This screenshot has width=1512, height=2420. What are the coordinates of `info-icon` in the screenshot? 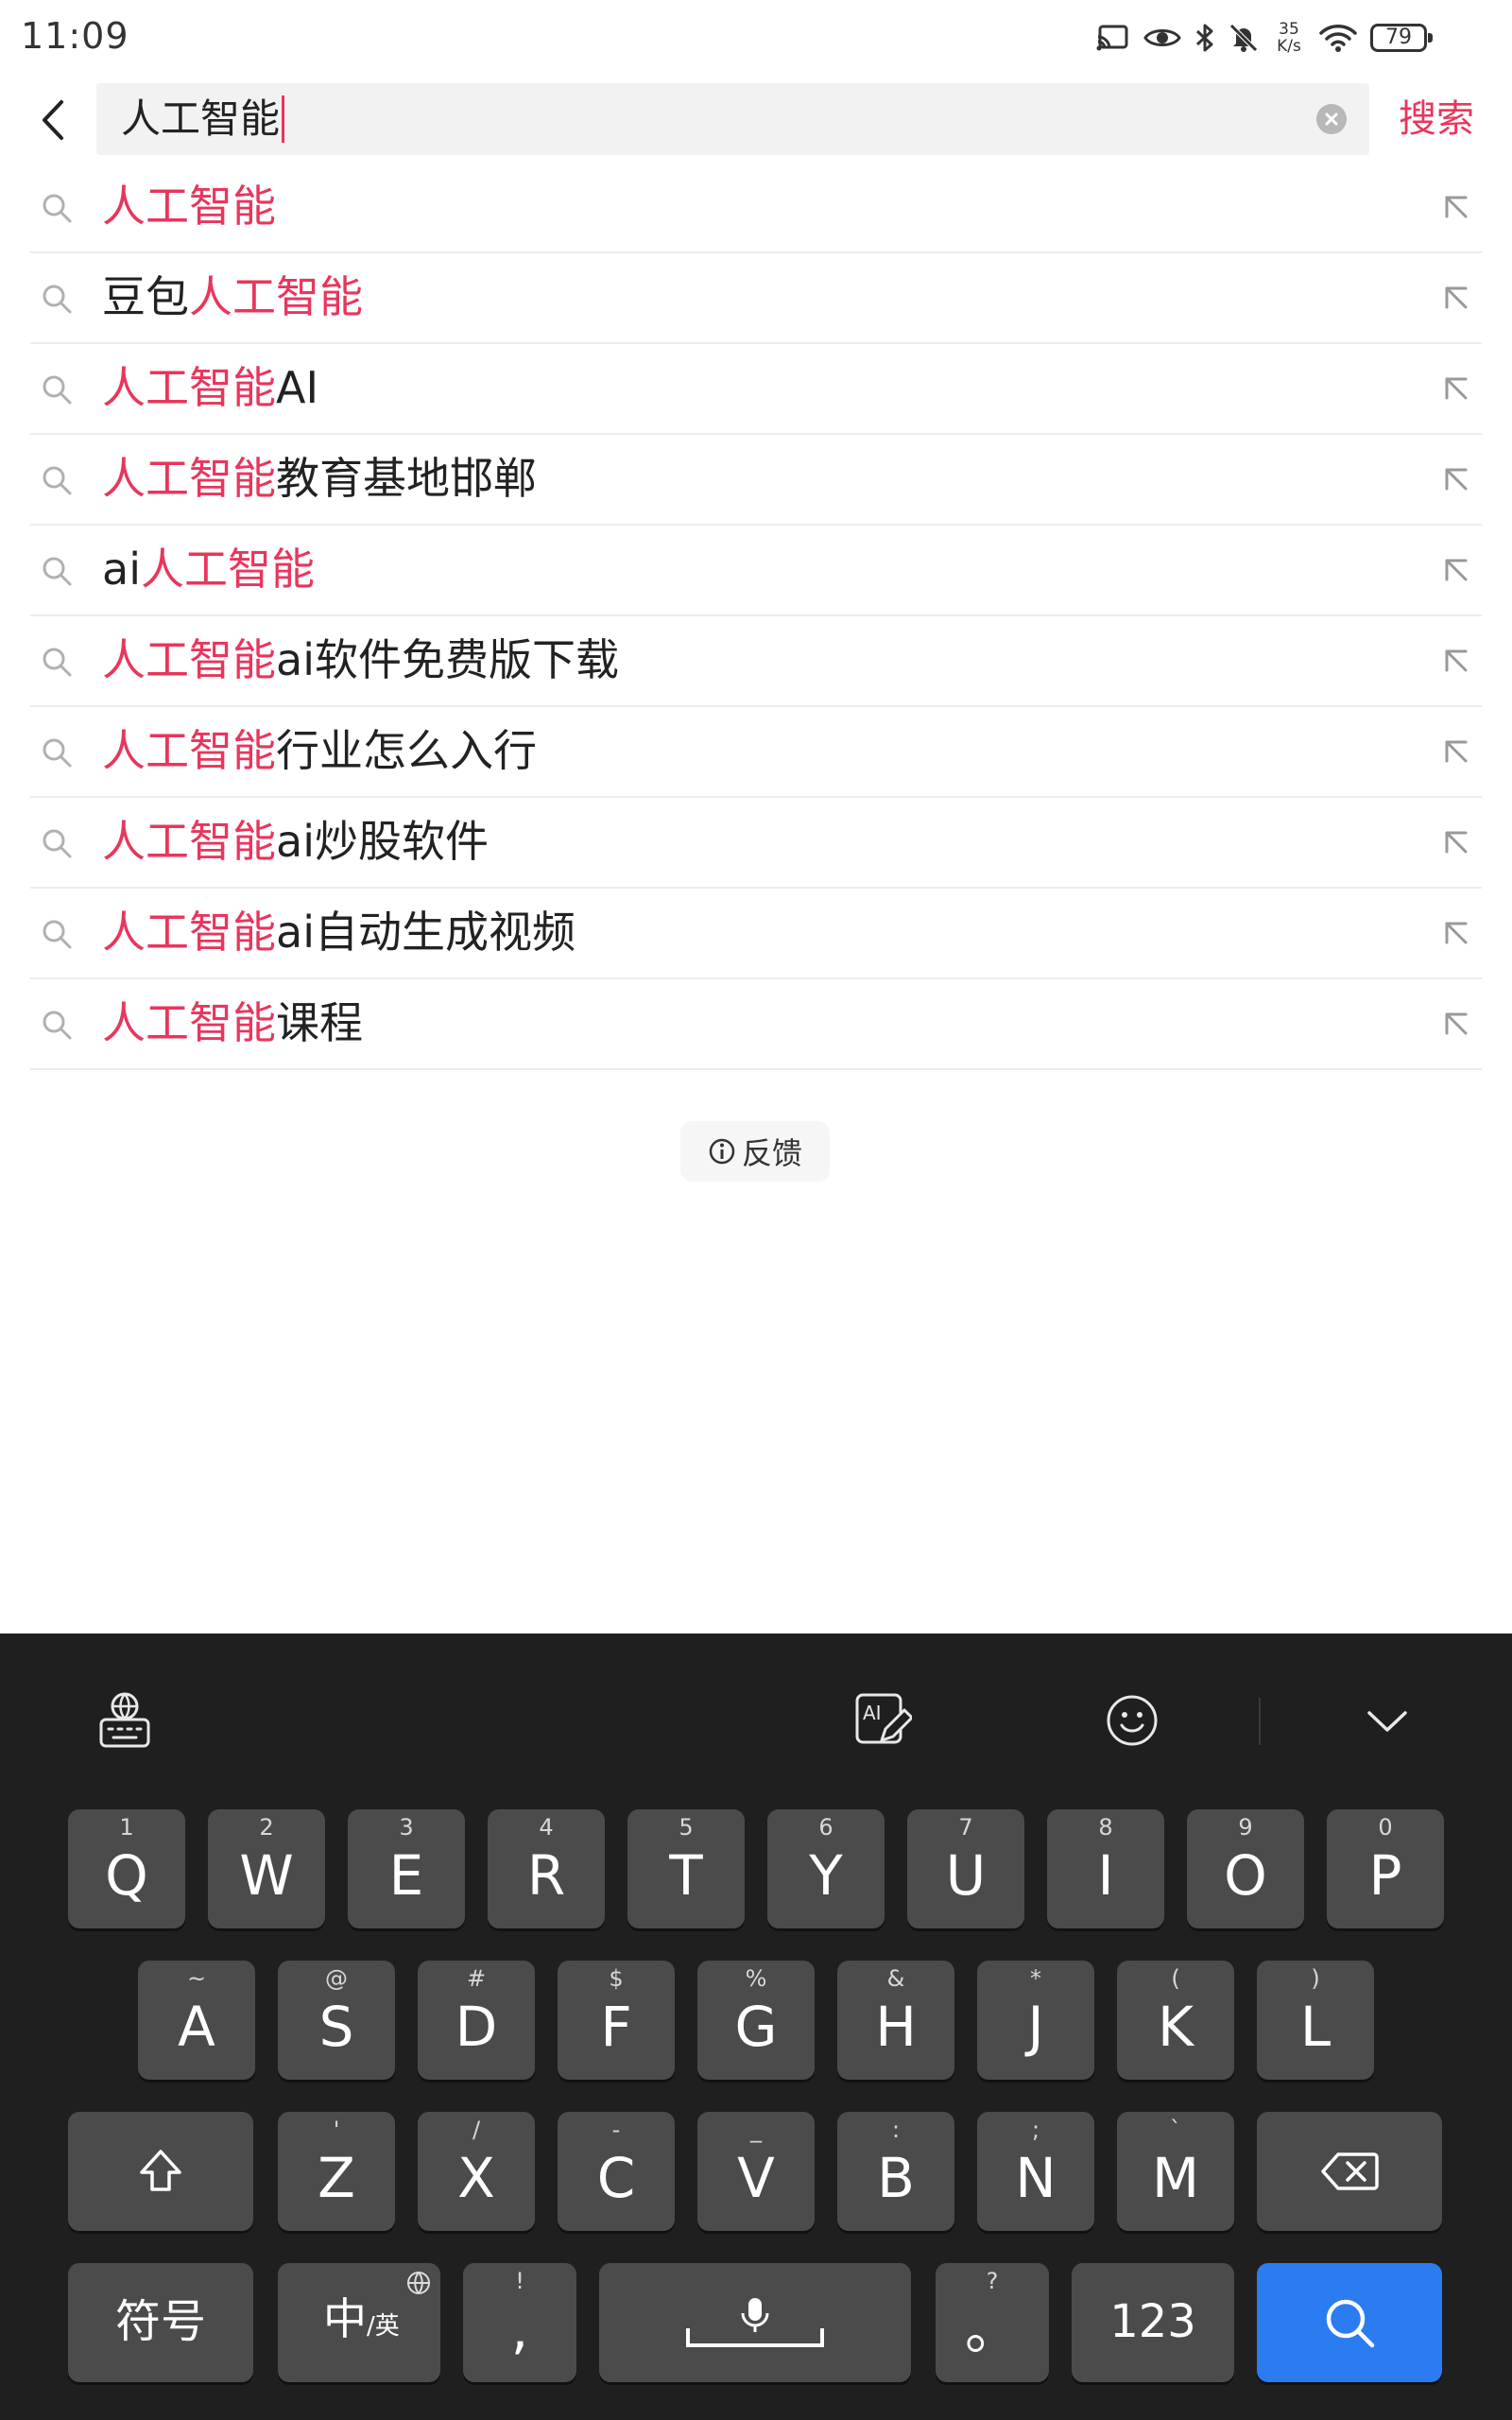 It's located at (722, 1151).